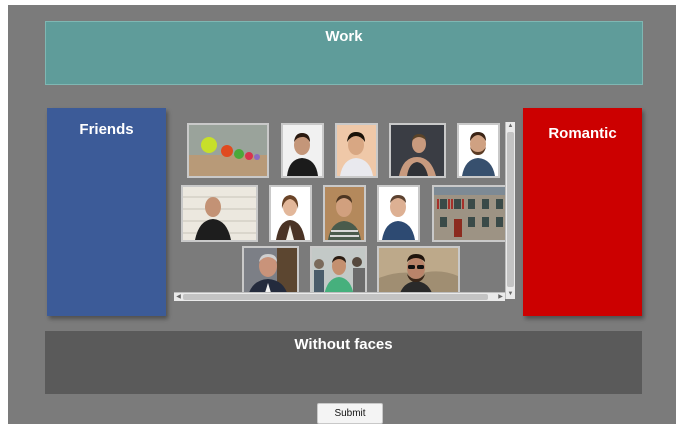 Image resolution: width=686 pixels, height=424 pixels. I want to click on photo-man-gray-shirt, so click(356, 150).